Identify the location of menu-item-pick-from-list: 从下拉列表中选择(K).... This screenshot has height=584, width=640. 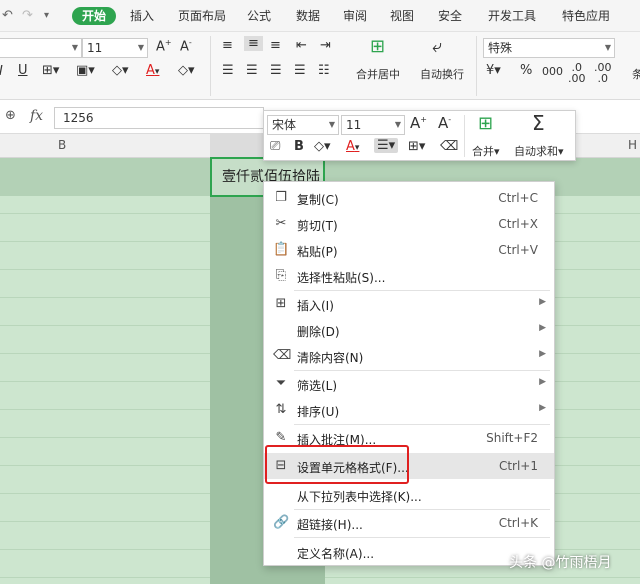
(409, 495).